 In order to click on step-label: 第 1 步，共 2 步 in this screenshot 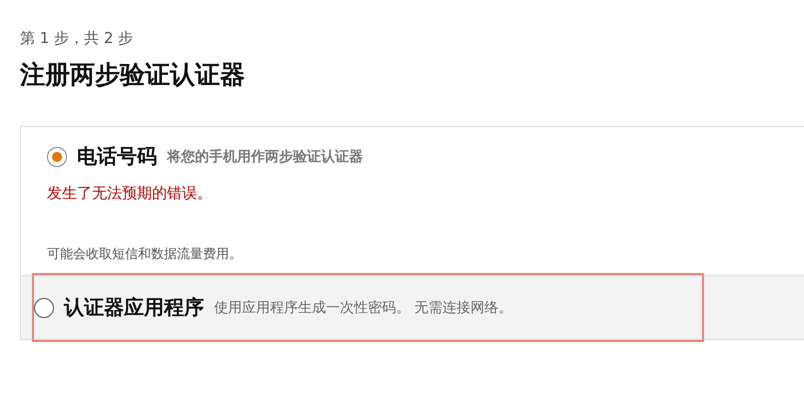, I will do `click(77, 38)`.